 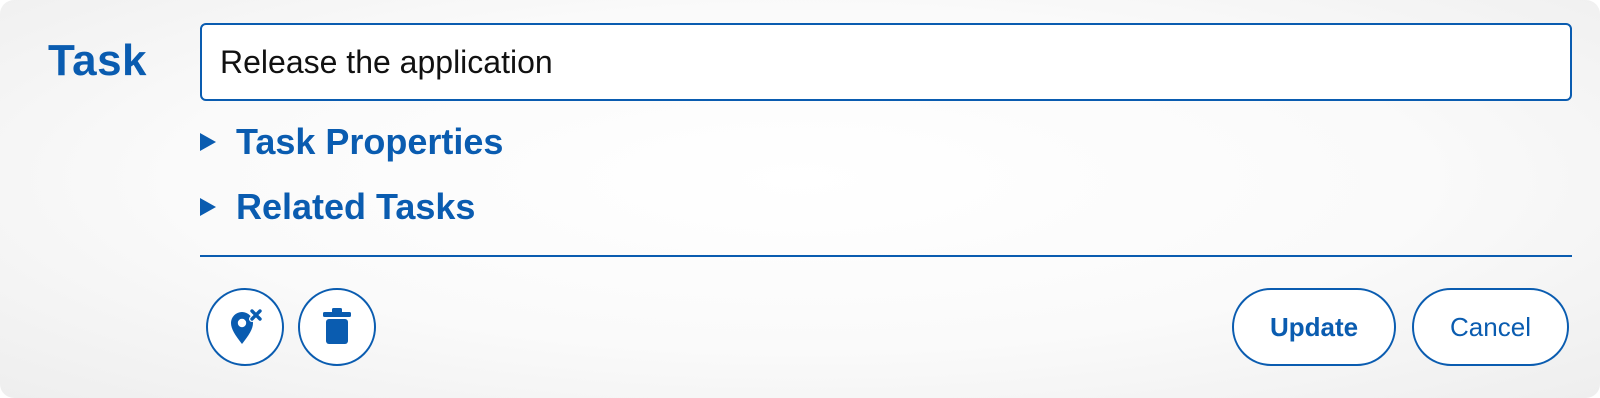 I want to click on remove-location-button, so click(x=245, y=327).